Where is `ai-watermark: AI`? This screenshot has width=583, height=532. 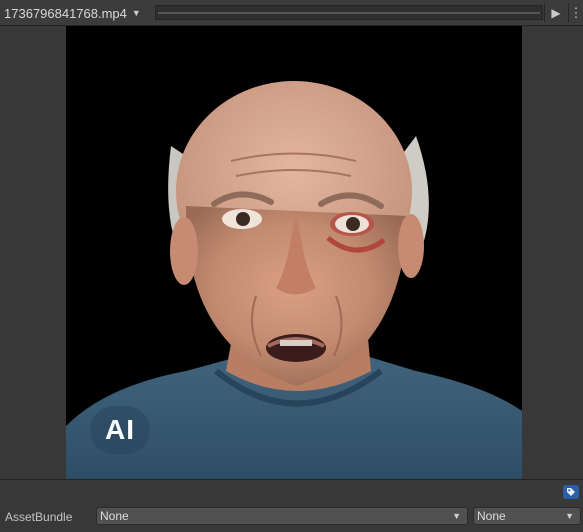
ai-watermark: AI is located at coordinates (120, 430).